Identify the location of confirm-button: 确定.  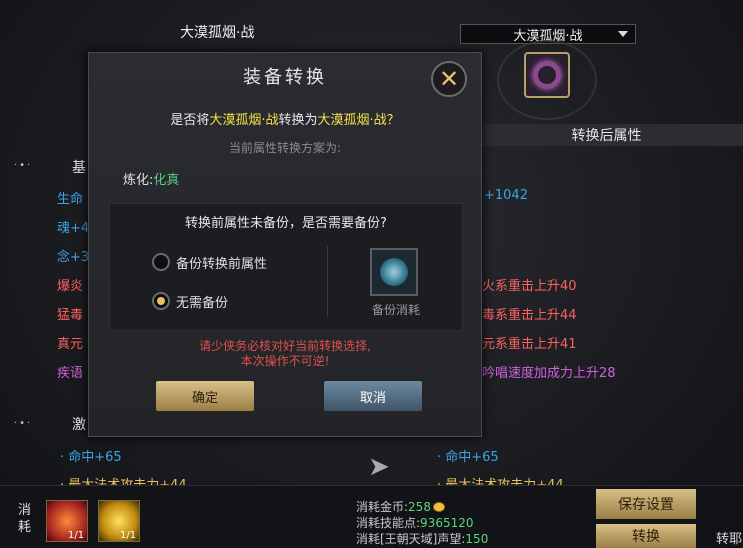
(205, 396).